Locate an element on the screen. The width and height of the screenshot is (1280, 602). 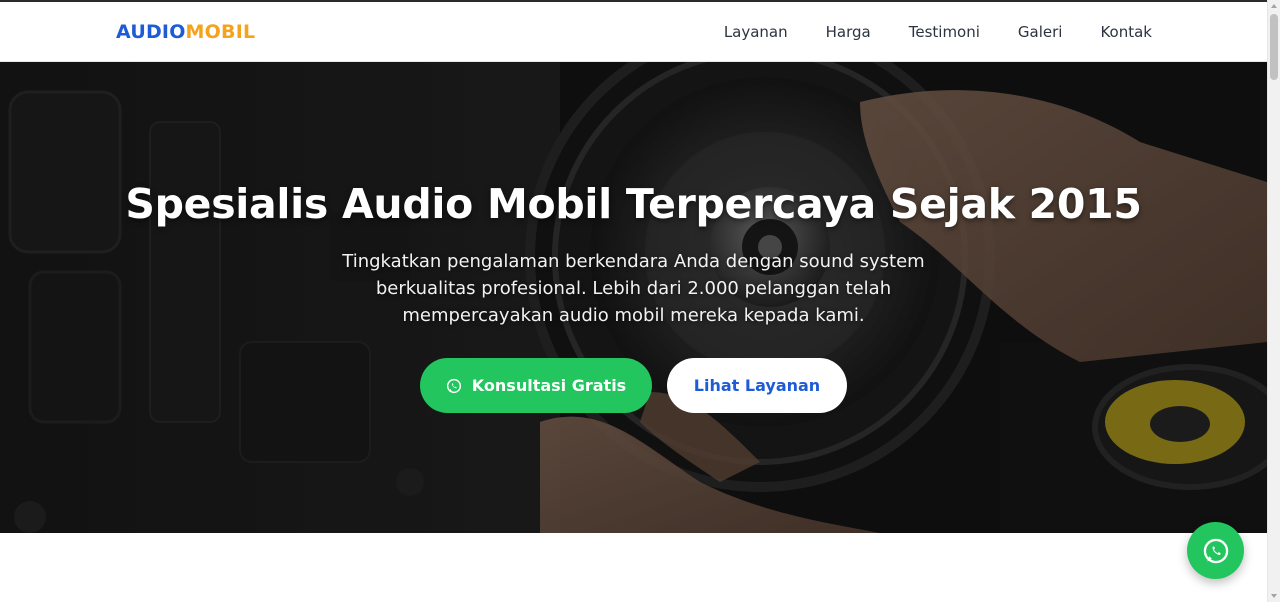
nav-link-testimoni: Testimoni is located at coordinates (944, 32).